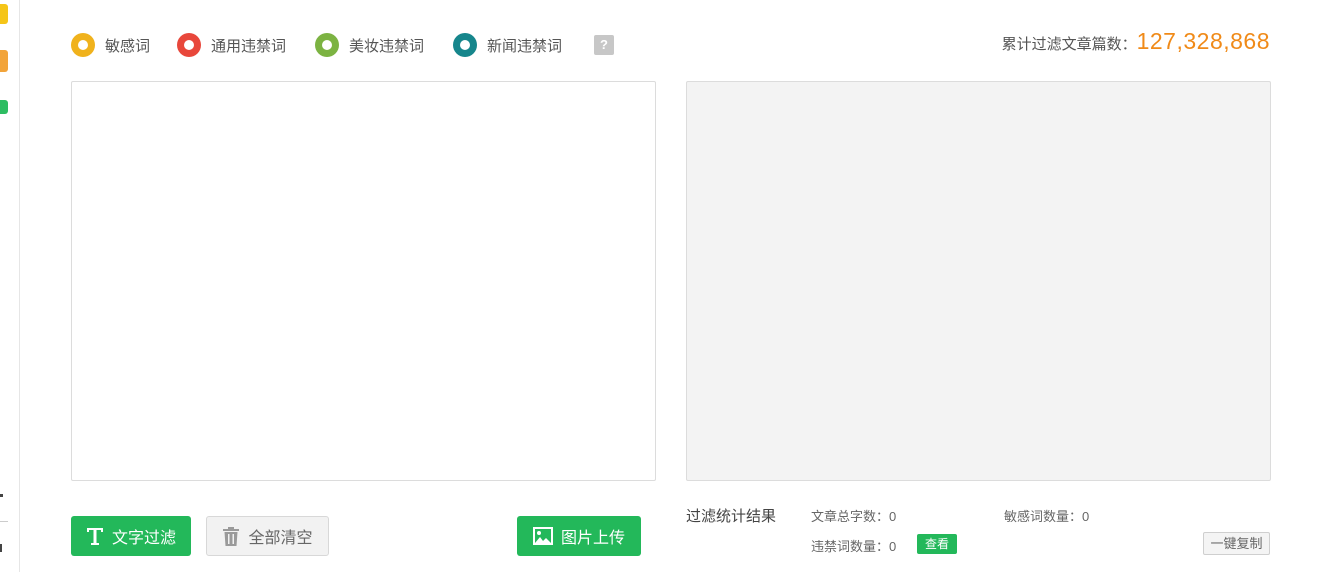 This screenshot has width=1318, height=572. I want to click on legend-item-sensitive: 敏感词, so click(110, 45).